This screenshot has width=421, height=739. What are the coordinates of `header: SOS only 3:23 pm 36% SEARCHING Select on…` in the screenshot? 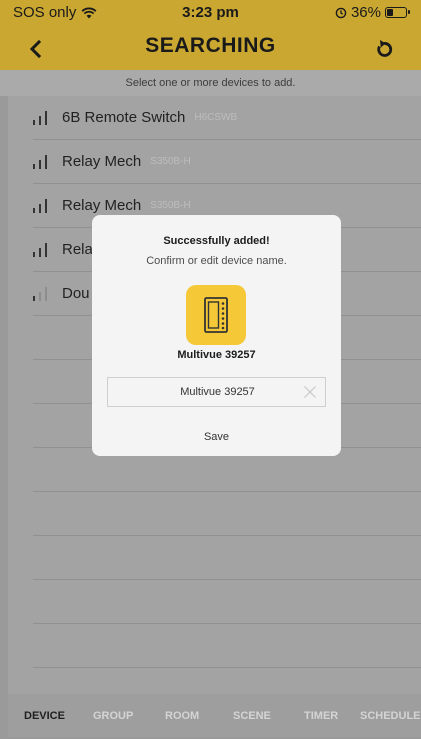 It's located at (210, 48).